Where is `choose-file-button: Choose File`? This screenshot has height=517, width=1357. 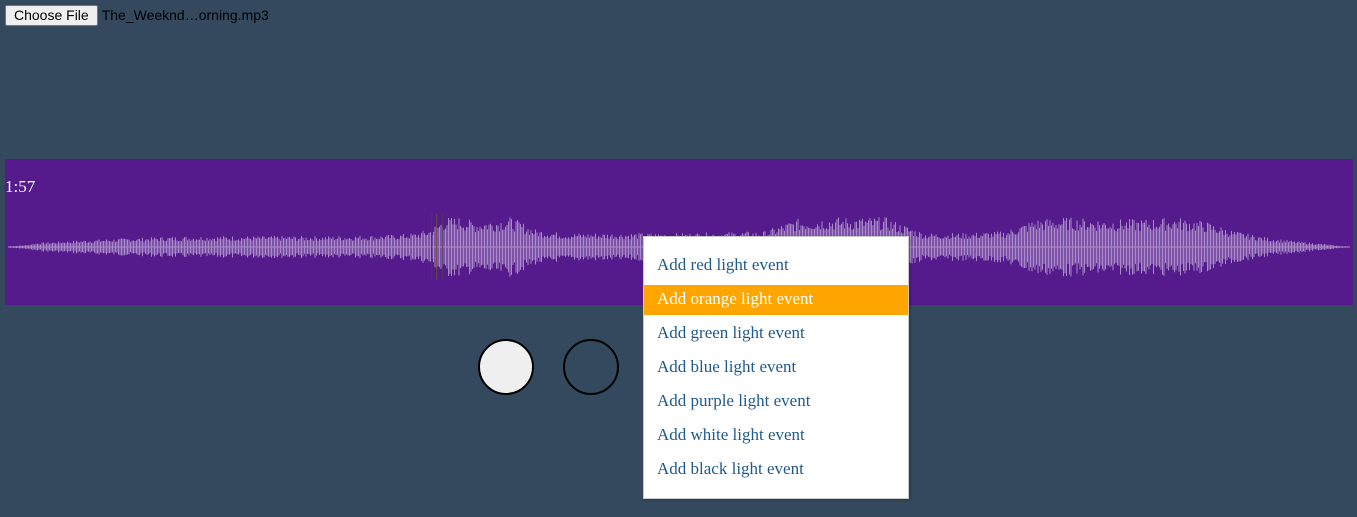 choose-file-button: Choose File is located at coordinates (51, 15).